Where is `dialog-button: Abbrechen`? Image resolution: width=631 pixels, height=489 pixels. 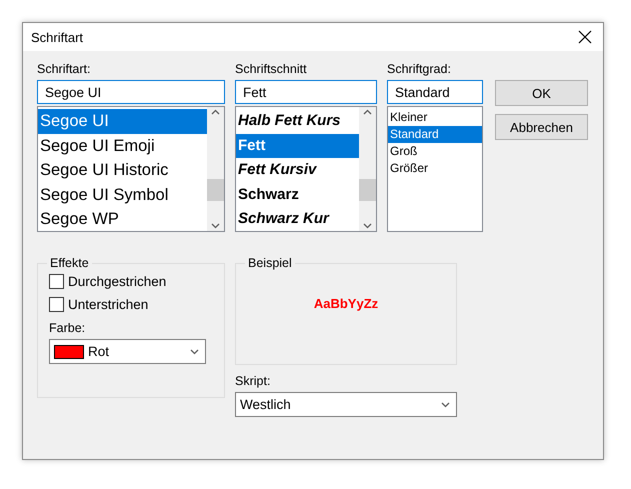
dialog-button: Abbrechen is located at coordinates (541, 127).